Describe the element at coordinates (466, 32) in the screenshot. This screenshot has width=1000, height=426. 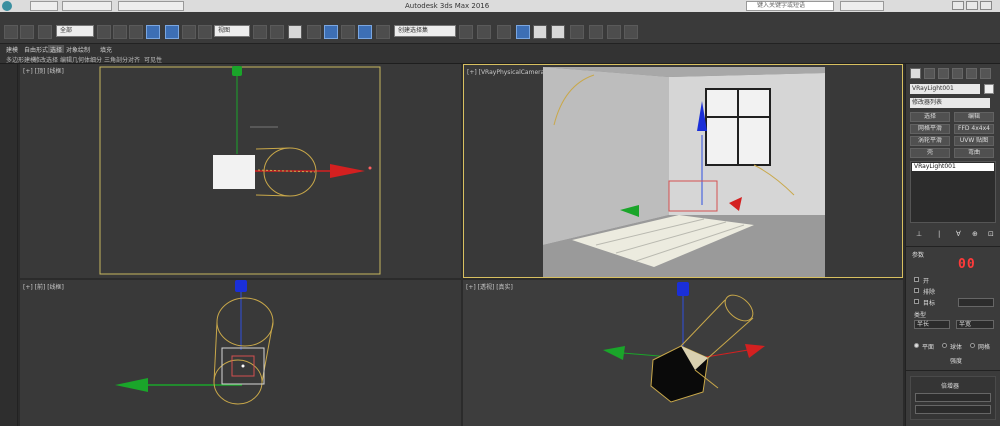
I see `mirror-icon` at that location.